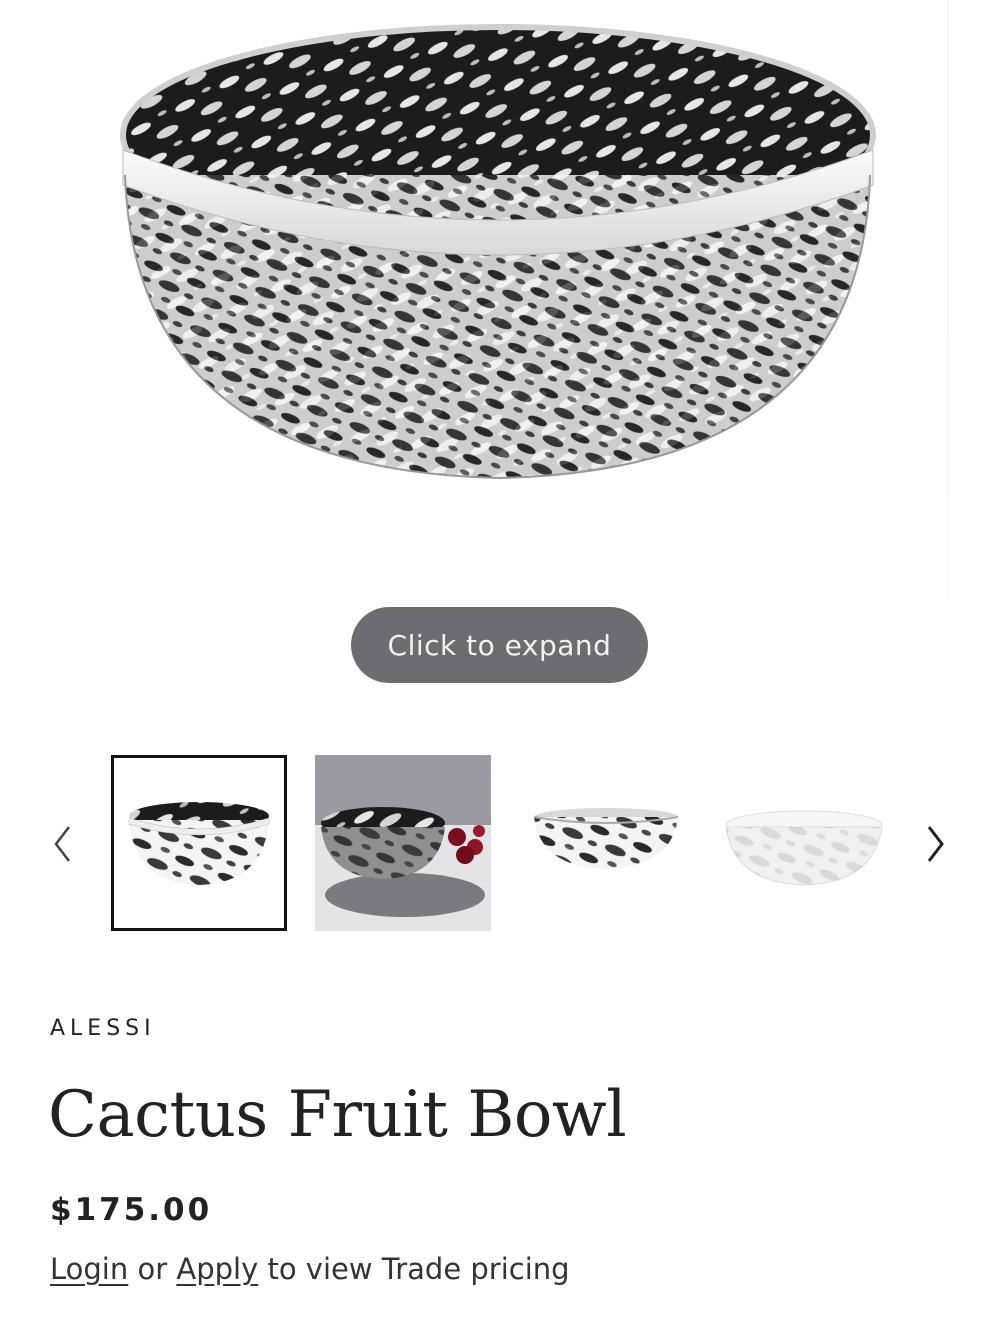 Image resolution: width=1000 pixels, height=1333 pixels. I want to click on login-link: Login, so click(89, 1269).